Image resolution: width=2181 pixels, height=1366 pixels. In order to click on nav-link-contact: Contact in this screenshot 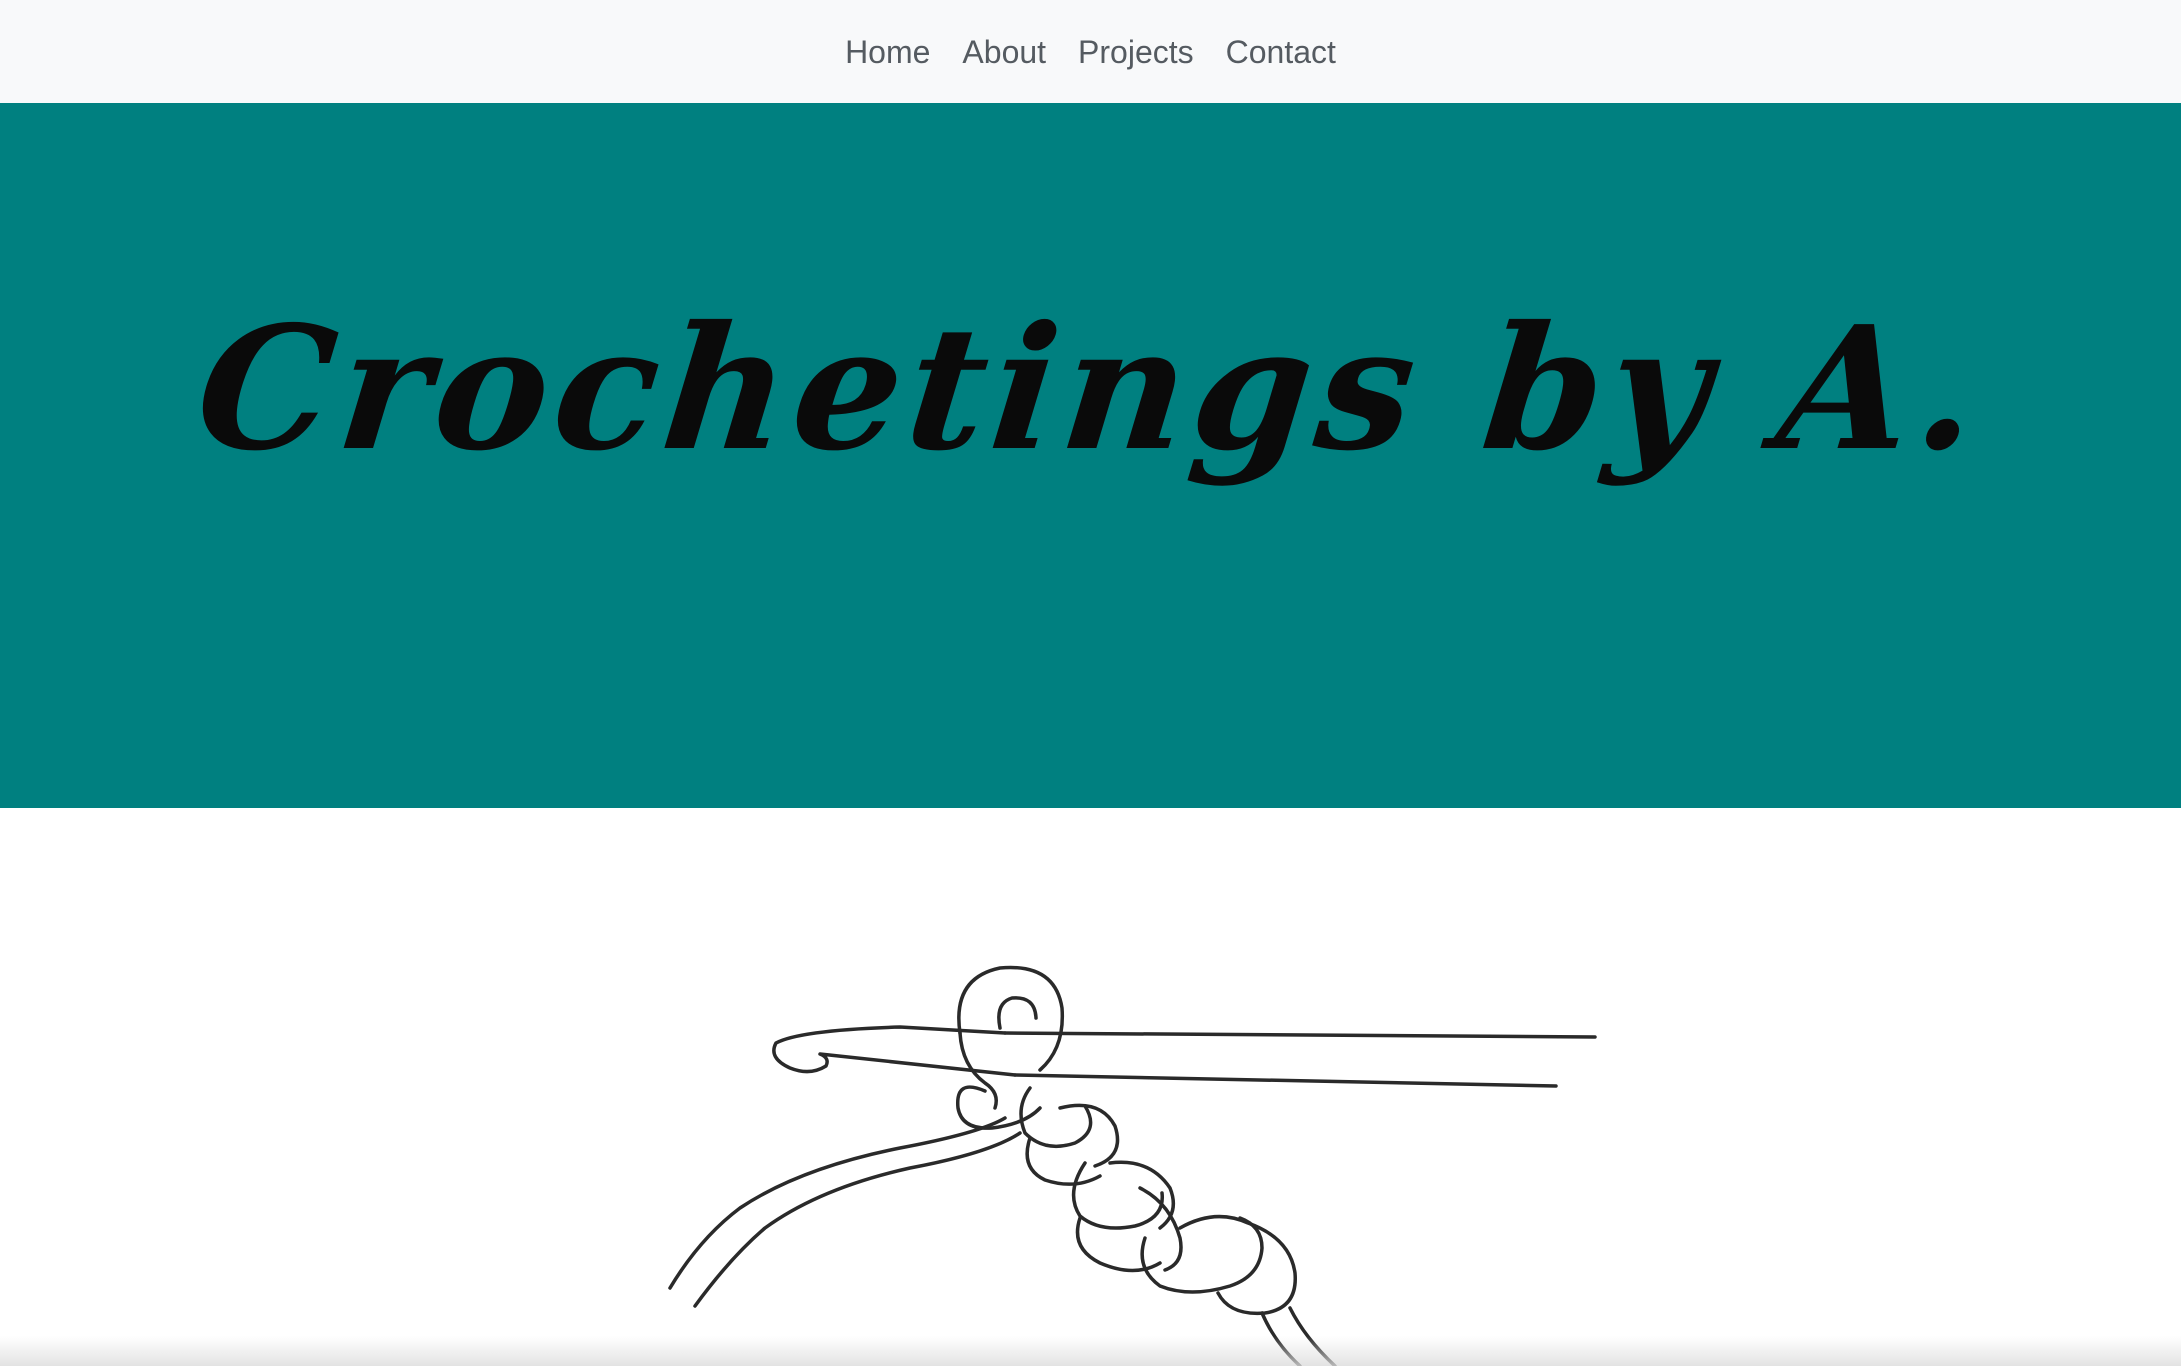, I will do `click(1281, 52)`.